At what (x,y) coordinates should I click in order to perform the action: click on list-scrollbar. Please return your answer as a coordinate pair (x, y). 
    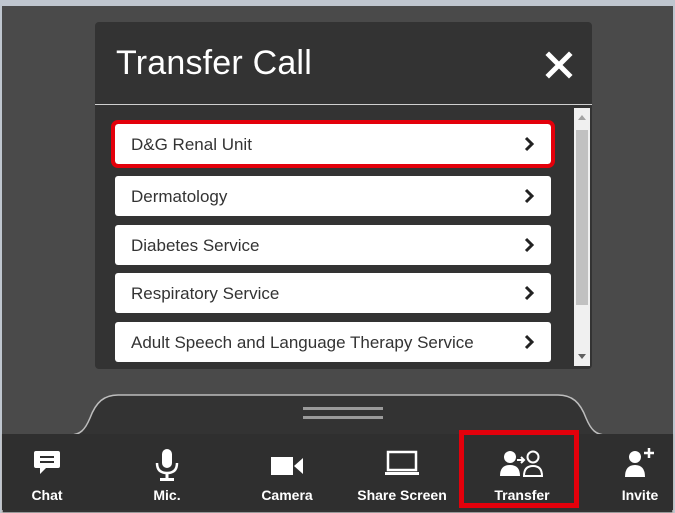
    Looking at the image, I should click on (582, 237).